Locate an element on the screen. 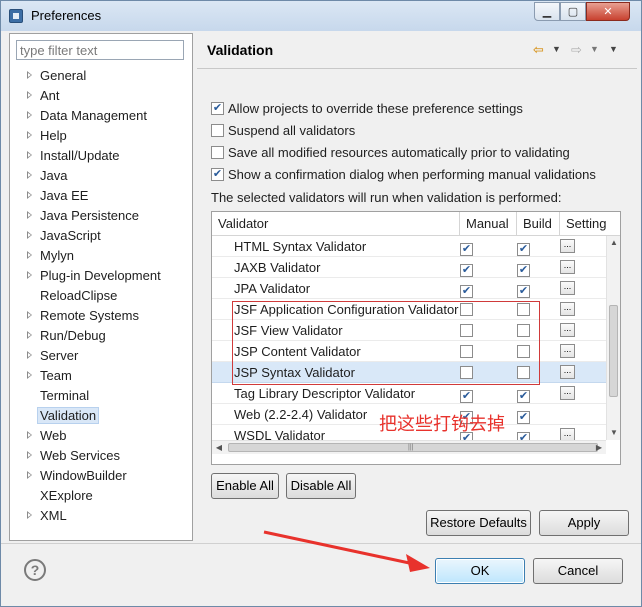  tree-item: ReloadClipse is located at coordinates (101, 296).